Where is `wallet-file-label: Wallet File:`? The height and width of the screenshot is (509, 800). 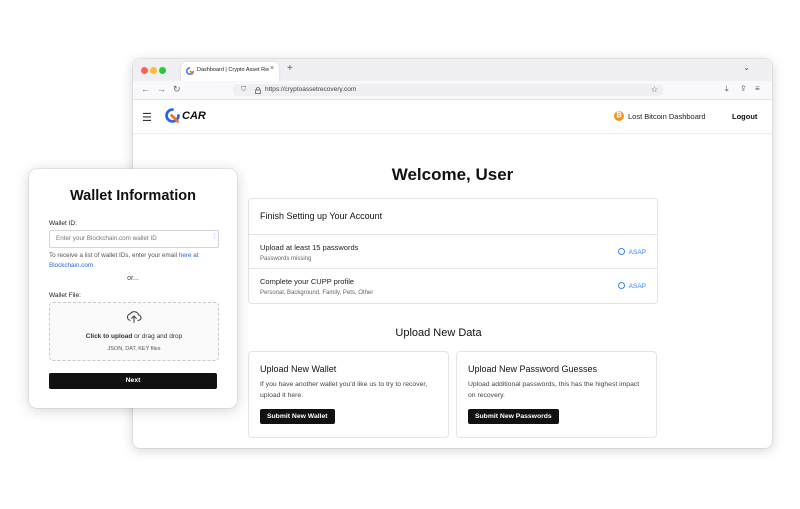
wallet-file-label: Wallet File: is located at coordinates (65, 295).